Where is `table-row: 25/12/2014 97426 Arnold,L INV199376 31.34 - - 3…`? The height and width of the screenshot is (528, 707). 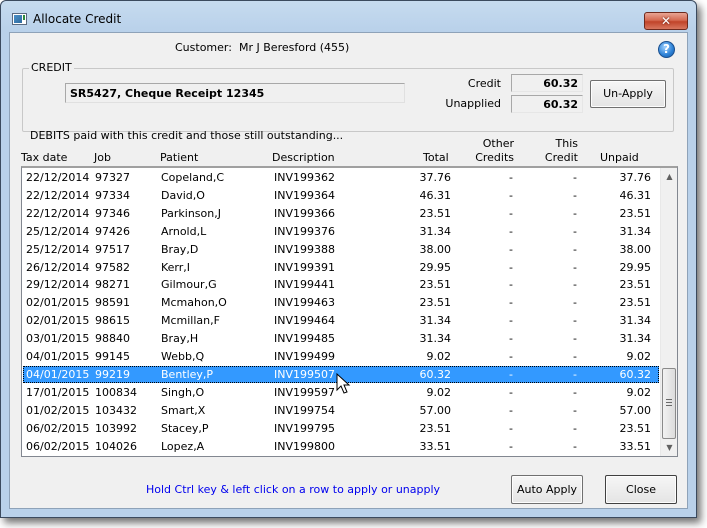 table-row: 25/12/2014 97426 Arnold,L INV199376 31.34 - - 3… is located at coordinates (341, 231).